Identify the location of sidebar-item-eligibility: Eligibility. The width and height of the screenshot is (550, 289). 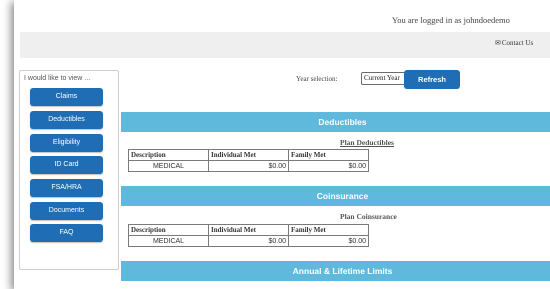
(66, 143).